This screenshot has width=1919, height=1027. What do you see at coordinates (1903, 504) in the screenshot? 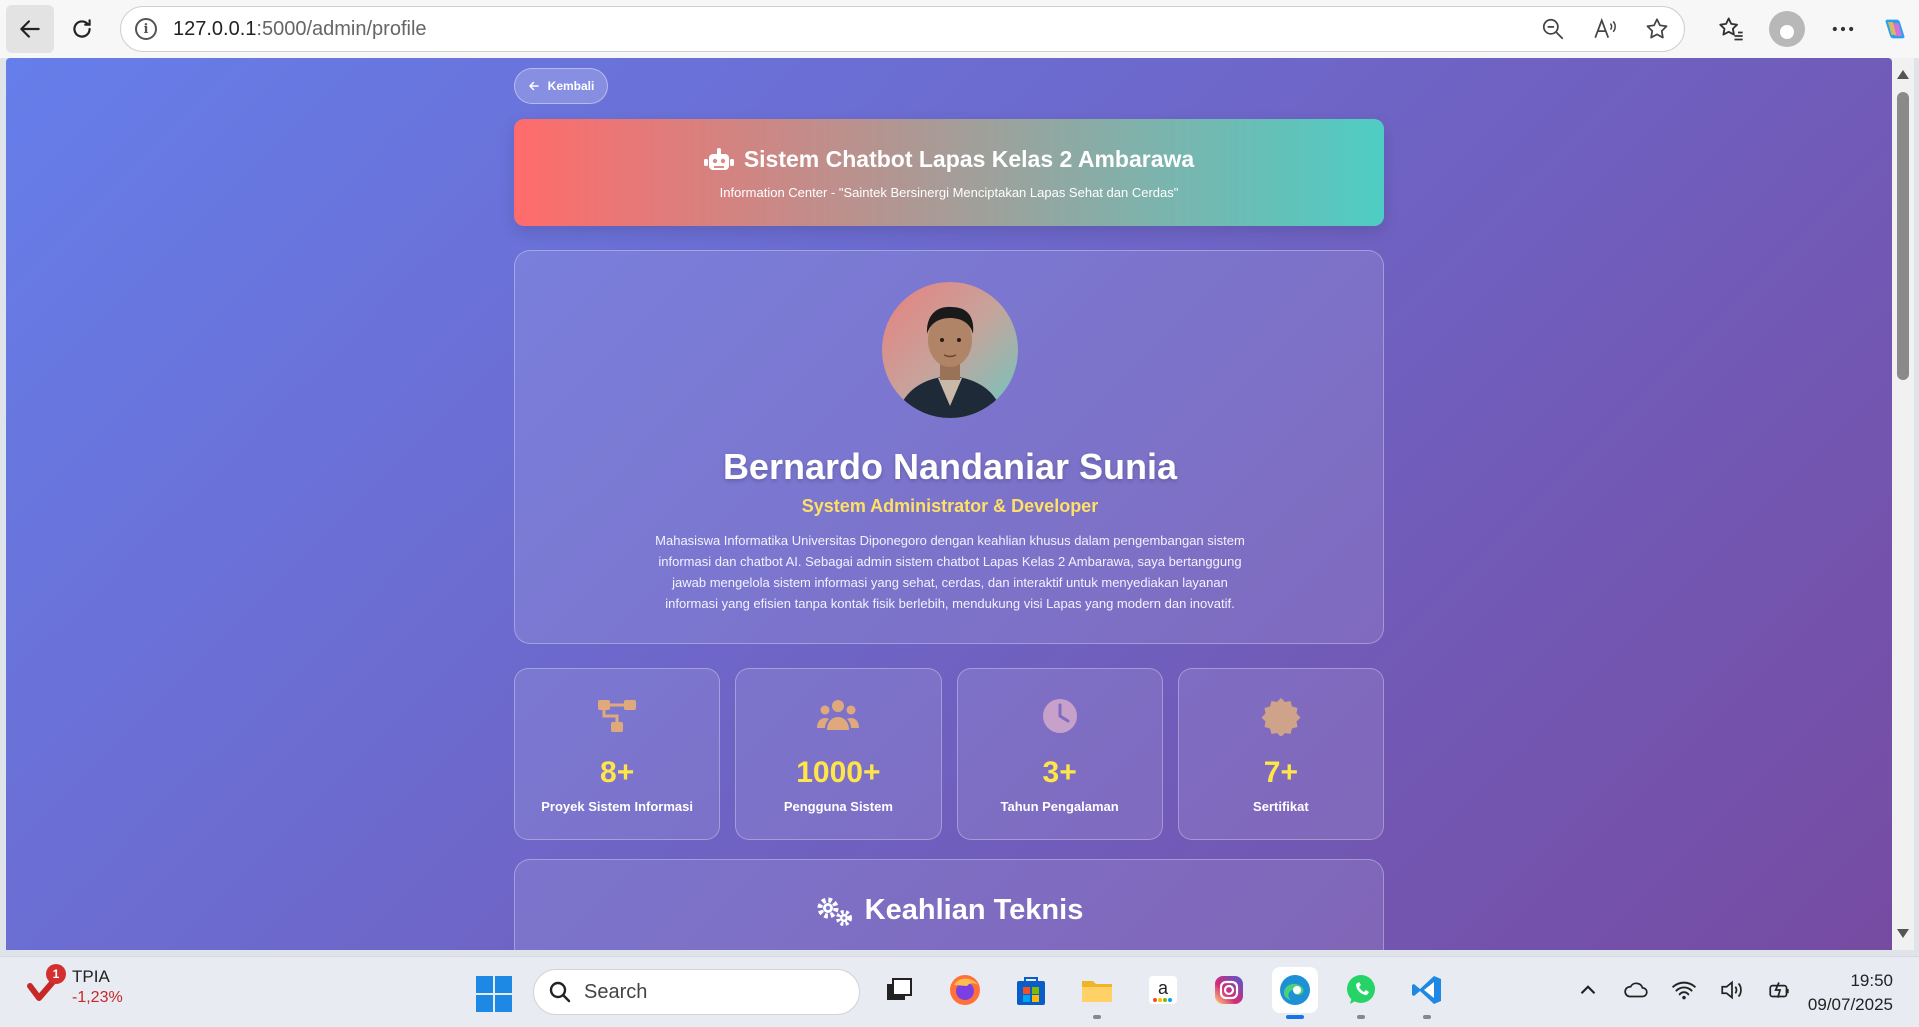
I see `page-scrollbar` at bounding box center [1903, 504].